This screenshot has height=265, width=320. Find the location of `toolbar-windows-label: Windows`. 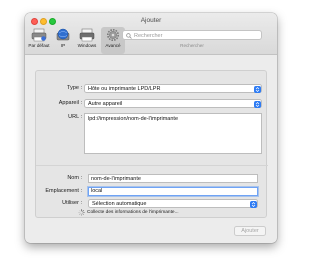

toolbar-windows-label: Windows is located at coordinates (87, 45).